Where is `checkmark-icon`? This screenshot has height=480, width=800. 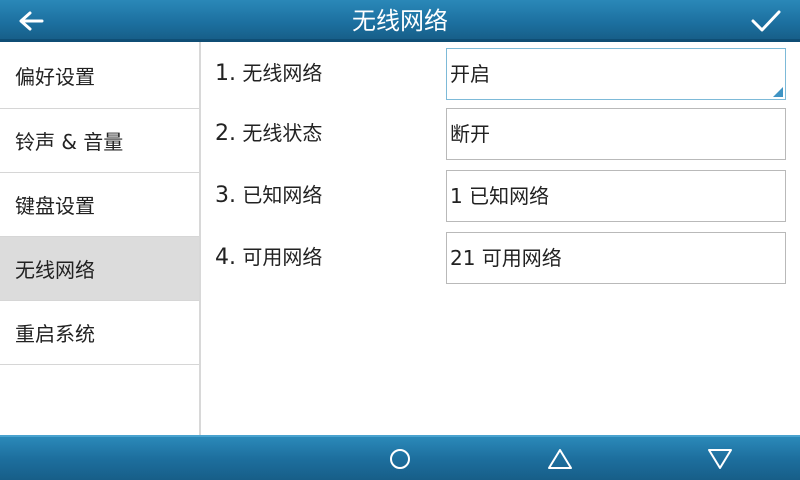
checkmark-icon is located at coordinates (766, 21).